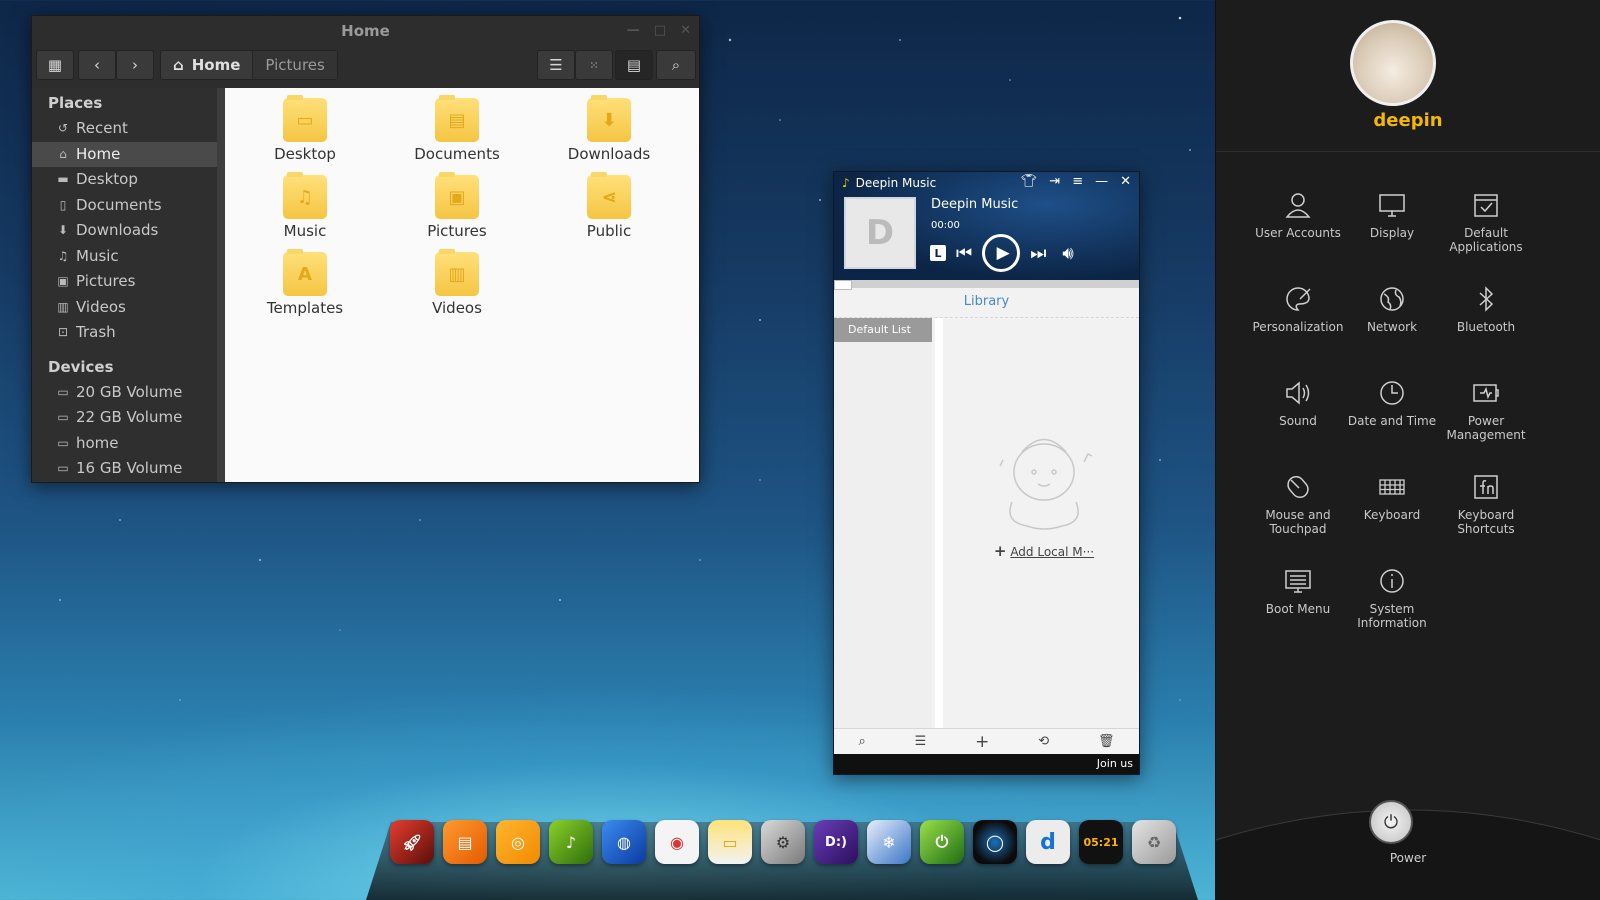 Image resolution: width=1600 pixels, height=900 pixels. What do you see at coordinates (294, 65) in the screenshot?
I see `breadcrumb-pictures: Pictures` at bounding box center [294, 65].